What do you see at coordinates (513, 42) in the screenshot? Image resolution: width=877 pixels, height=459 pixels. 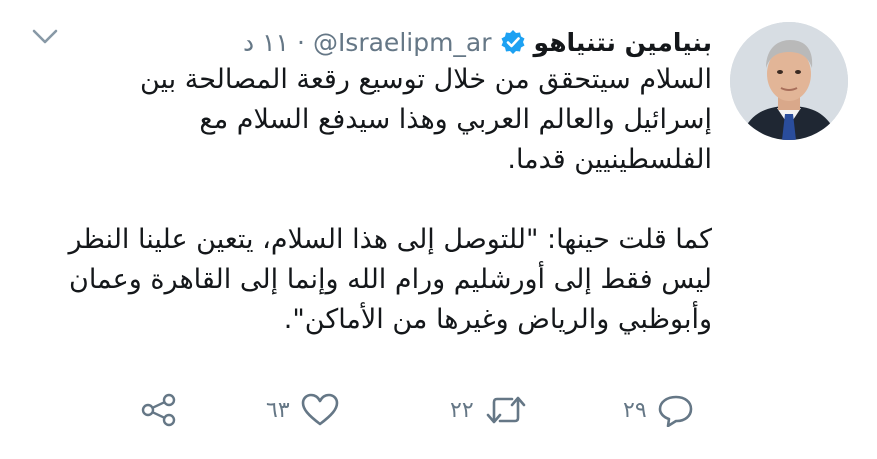 I see `verified-badge-icon` at bounding box center [513, 42].